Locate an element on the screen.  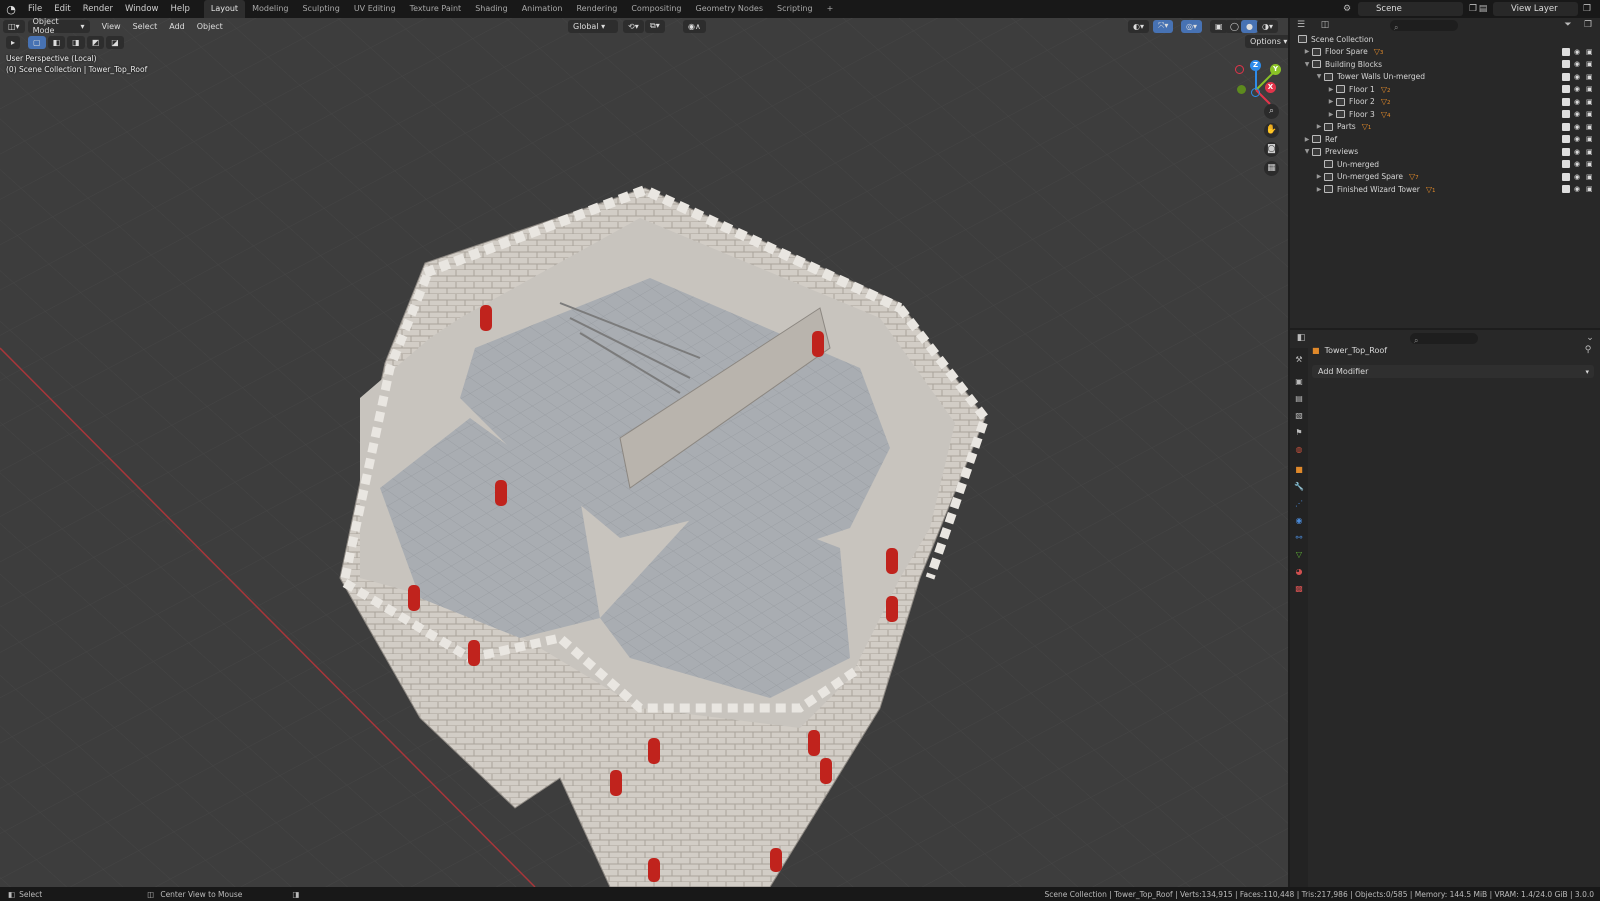
render-tab-icon: ▣ is located at coordinates (1299, 382).